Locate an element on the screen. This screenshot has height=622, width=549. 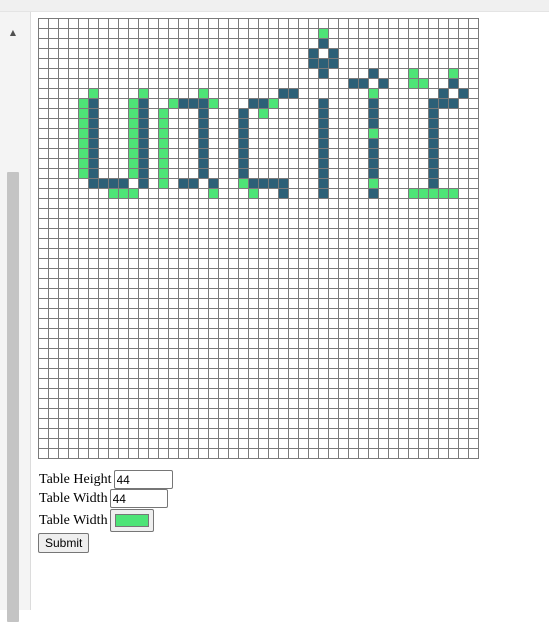
width-row: Table Width is located at coordinates (103, 498).